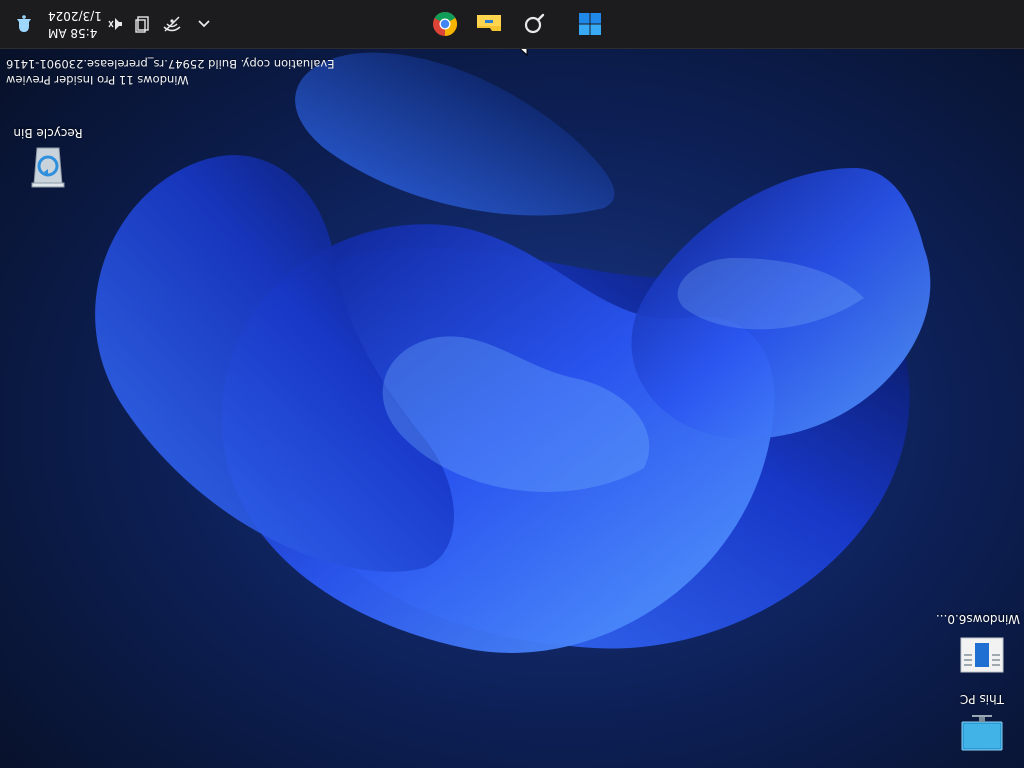  I want to click on tray-network, so click(172, 24).